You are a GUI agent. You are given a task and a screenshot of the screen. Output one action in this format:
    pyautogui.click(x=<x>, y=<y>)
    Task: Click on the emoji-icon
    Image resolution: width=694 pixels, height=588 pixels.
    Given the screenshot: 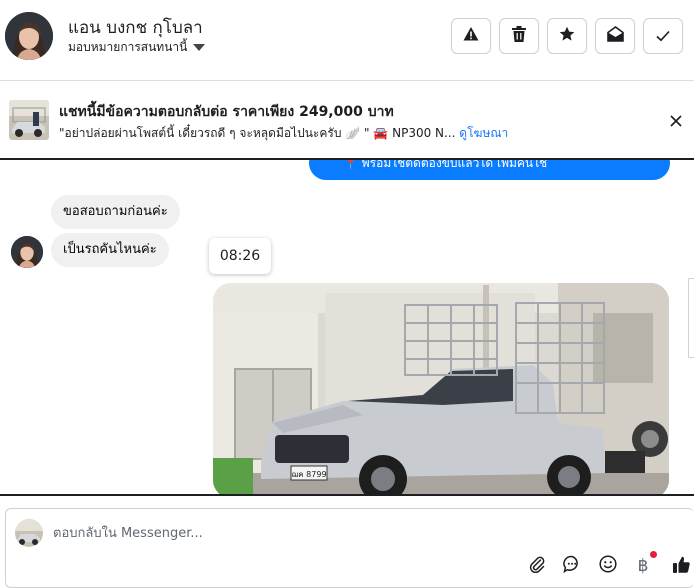 What is the action you would take?
    pyautogui.click(x=608, y=566)
    